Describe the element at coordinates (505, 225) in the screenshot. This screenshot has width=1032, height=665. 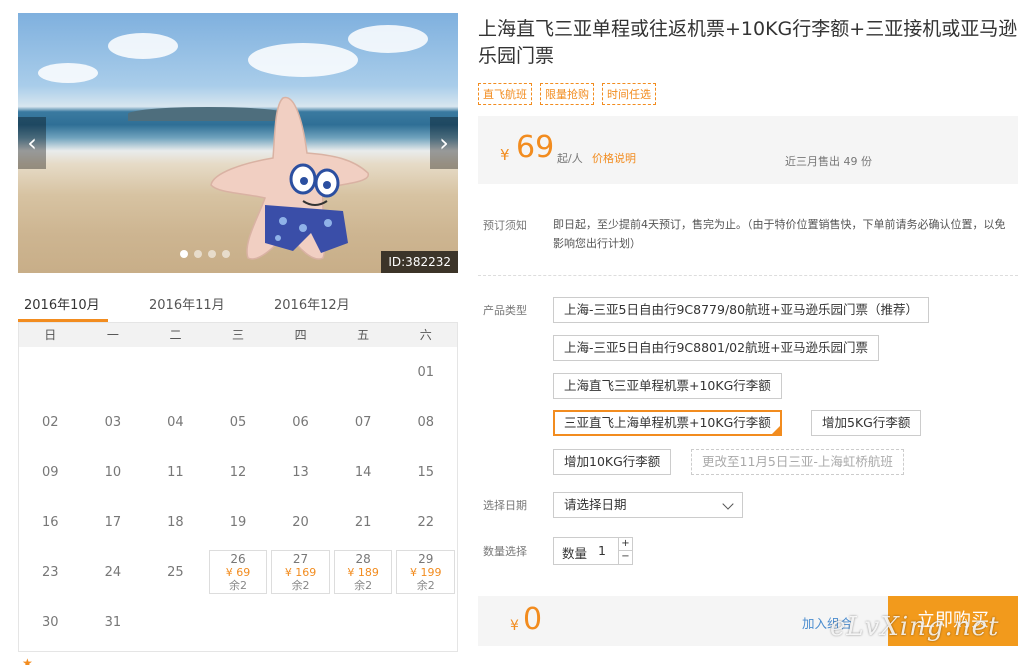
I see `booking-notice-label: 预订须知` at that location.